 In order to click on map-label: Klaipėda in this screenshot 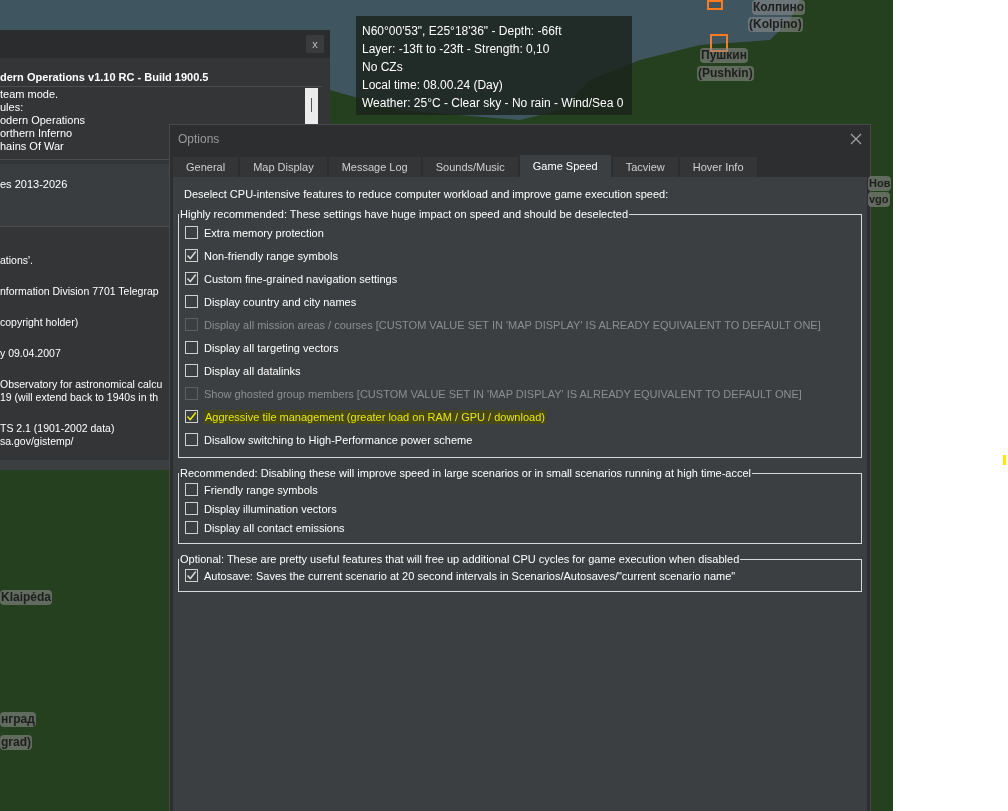, I will do `click(26, 597)`.